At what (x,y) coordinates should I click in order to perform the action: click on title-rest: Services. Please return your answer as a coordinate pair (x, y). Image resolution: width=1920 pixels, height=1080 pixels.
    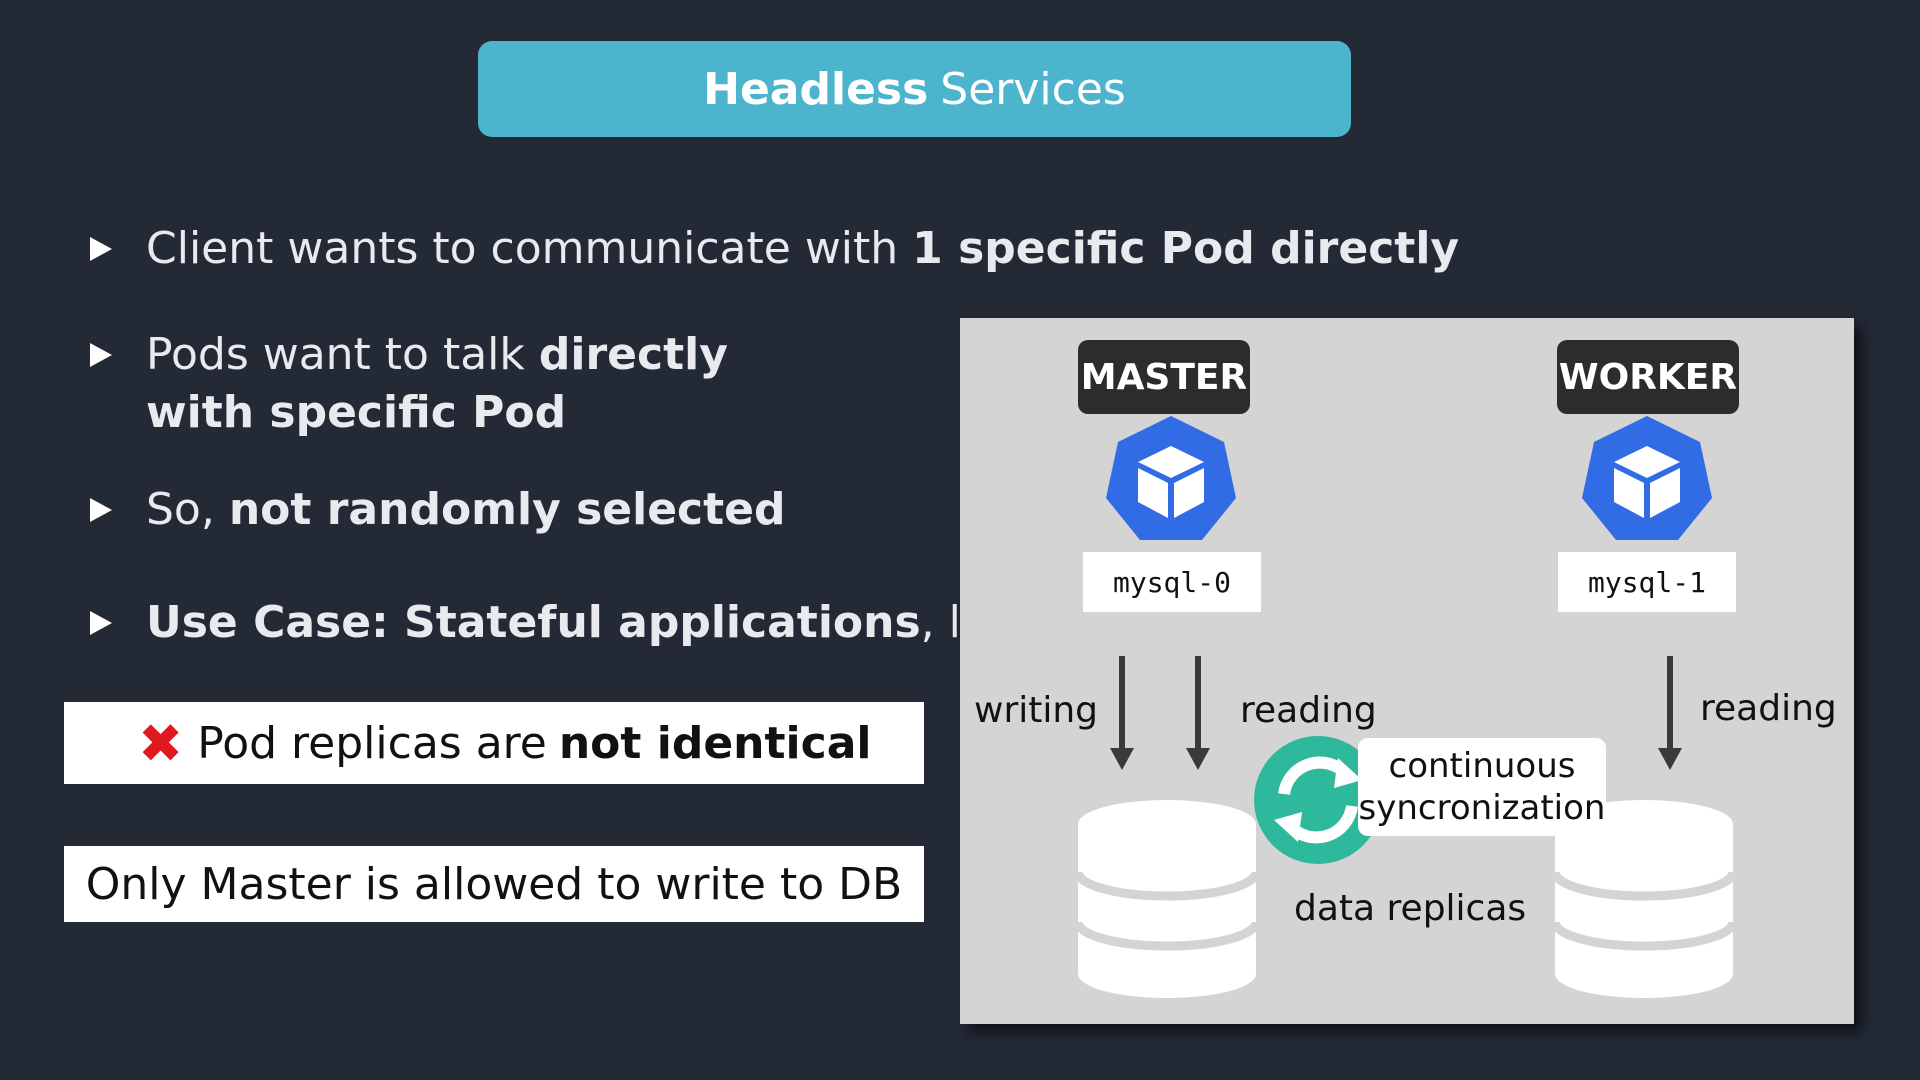
    Looking at the image, I should click on (1033, 89).